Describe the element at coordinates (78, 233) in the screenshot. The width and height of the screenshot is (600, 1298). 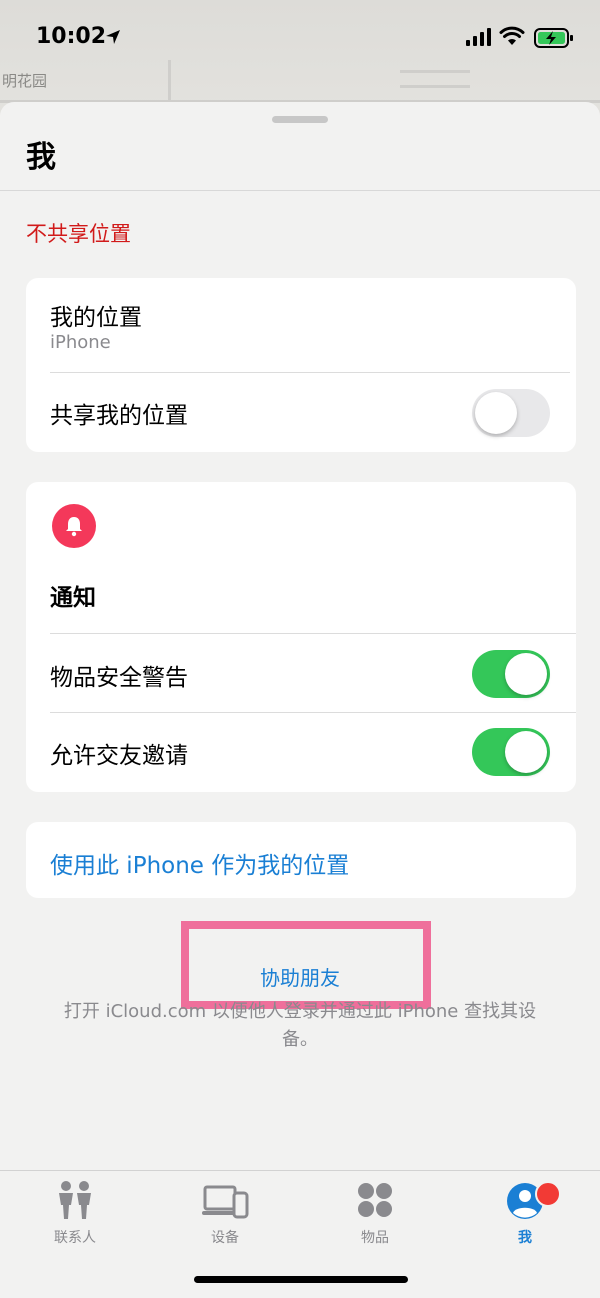
I see `stop-sharing-location-button: 不共享位置` at that location.